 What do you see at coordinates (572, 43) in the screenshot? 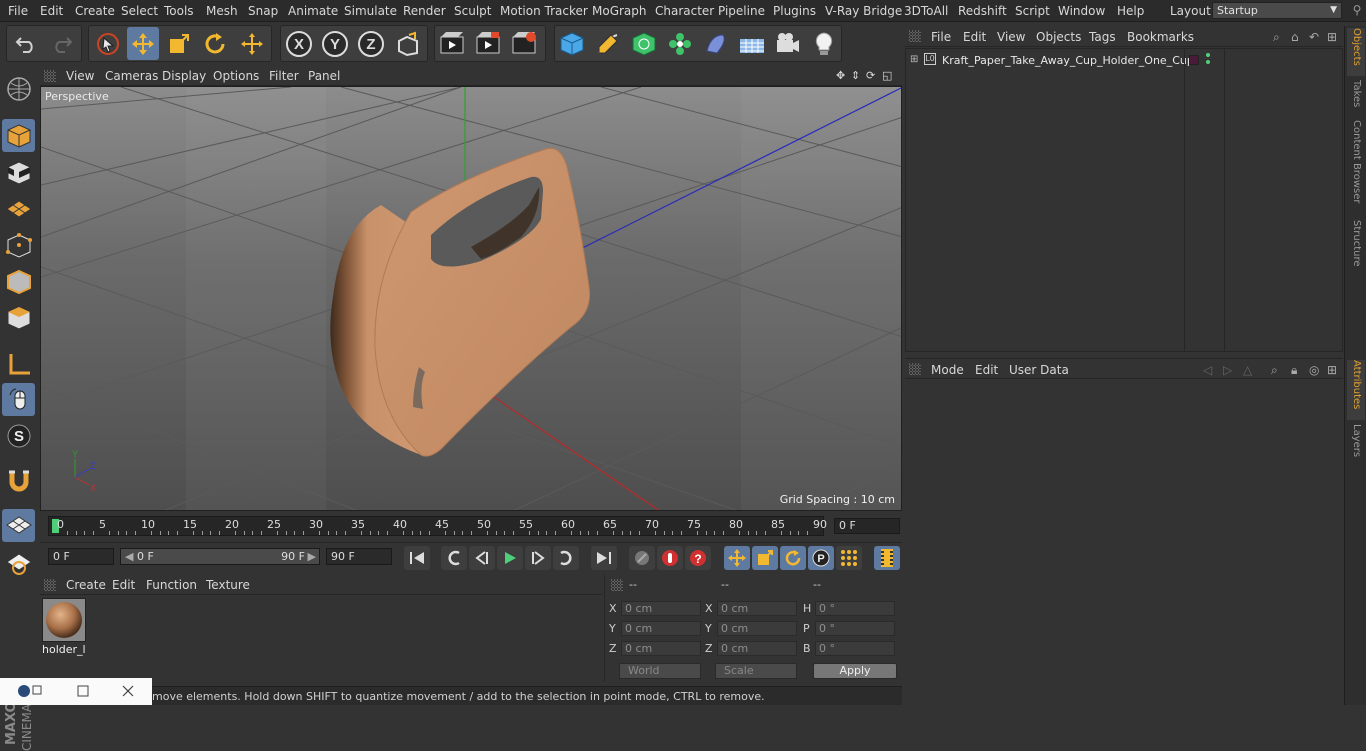
I see `cube-icon` at bounding box center [572, 43].